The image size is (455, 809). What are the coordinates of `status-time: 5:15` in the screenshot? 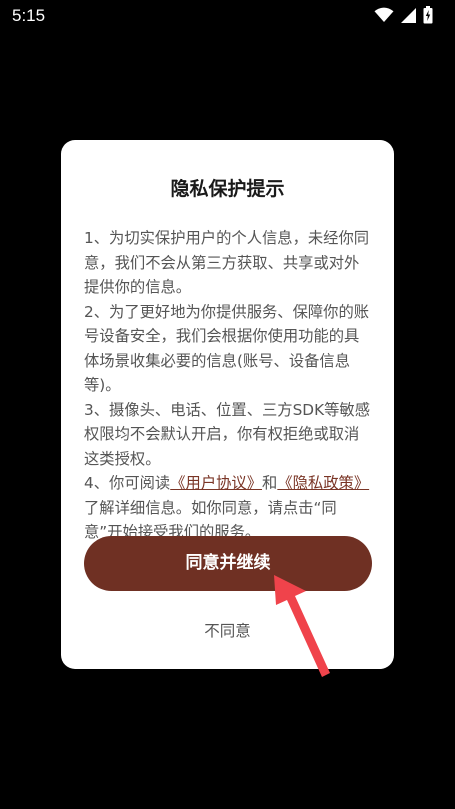 It's located at (29, 15).